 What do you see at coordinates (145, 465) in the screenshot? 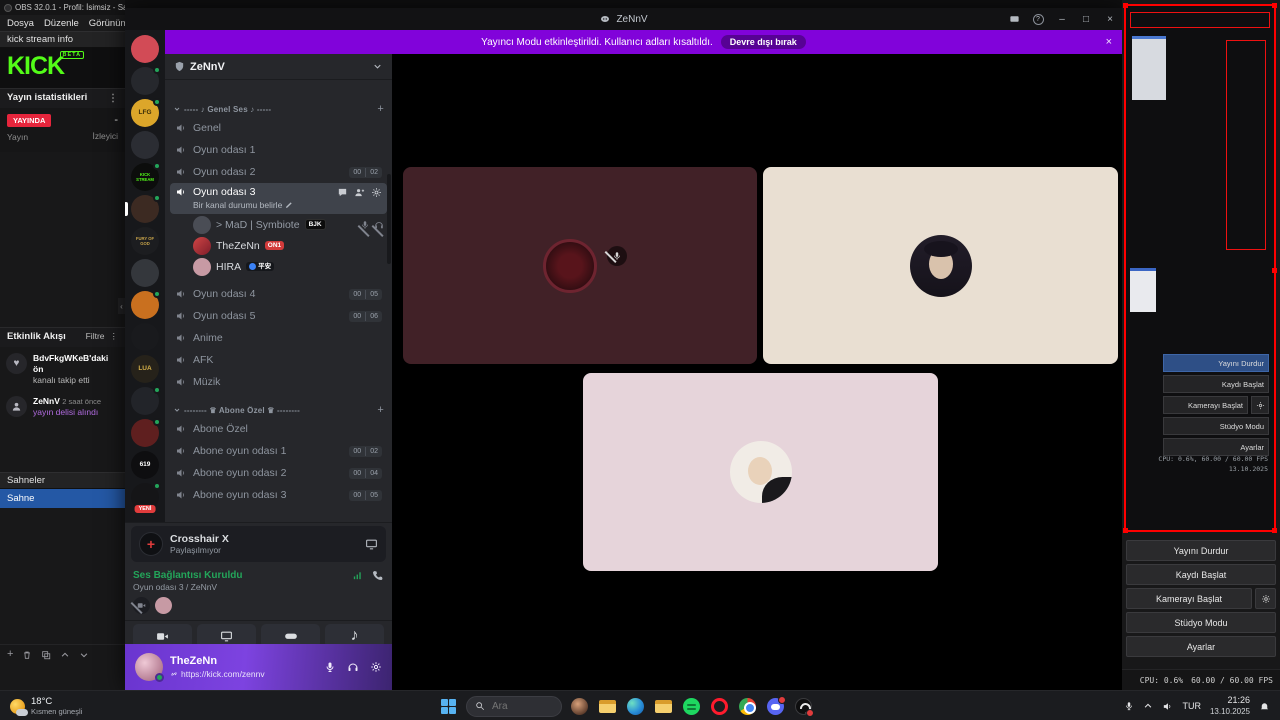
I see `server-icon-619: 619` at bounding box center [145, 465].